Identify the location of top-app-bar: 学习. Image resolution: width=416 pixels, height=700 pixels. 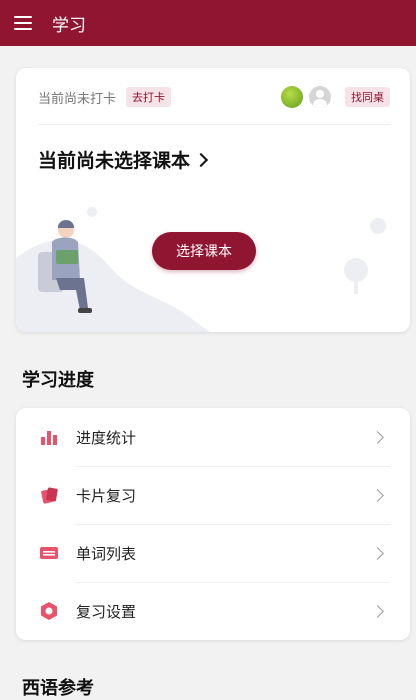
(208, 23).